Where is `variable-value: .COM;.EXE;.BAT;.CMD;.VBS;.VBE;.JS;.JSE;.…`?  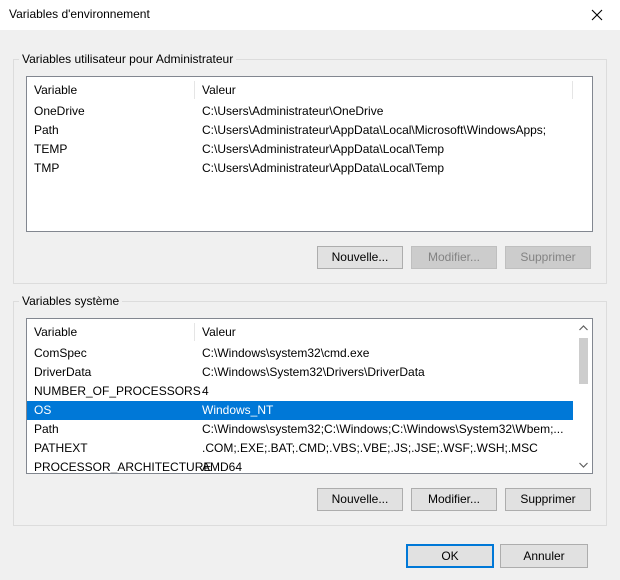
variable-value: .COM;.EXE;.BAT;.CMD;.VBS;.VBE;.JS;.JSE;.… is located at coordinates (370, 448).